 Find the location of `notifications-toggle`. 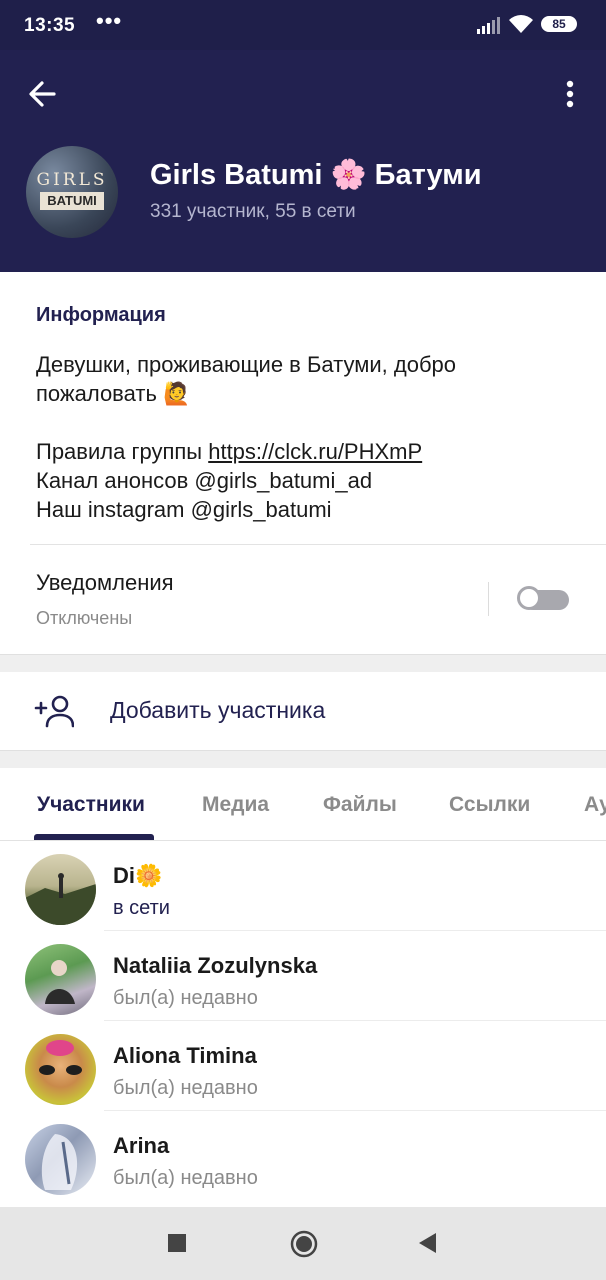

notifications-toggle is located at coordinates (543, 598).